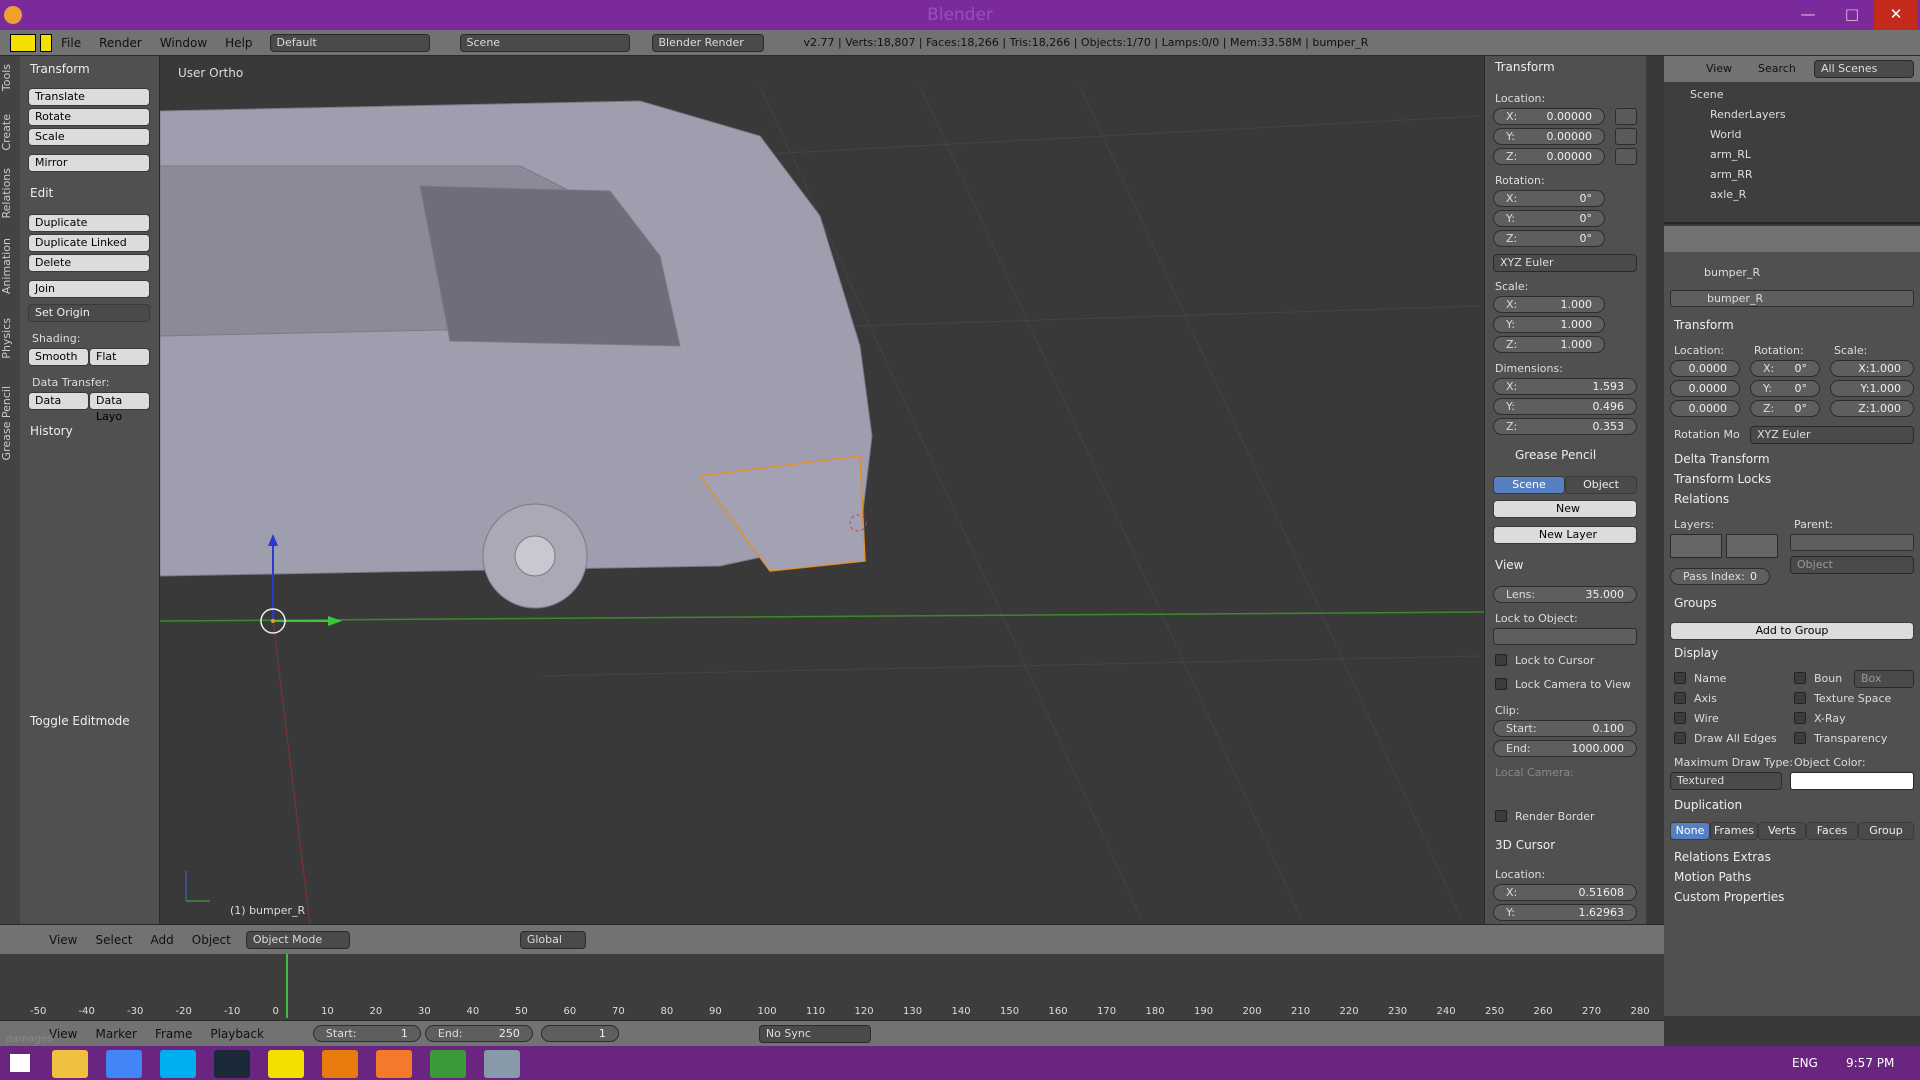 The image size is (1920, 1080). I want to click on prop-loc-z: 0.0000, so click(1705, 408).